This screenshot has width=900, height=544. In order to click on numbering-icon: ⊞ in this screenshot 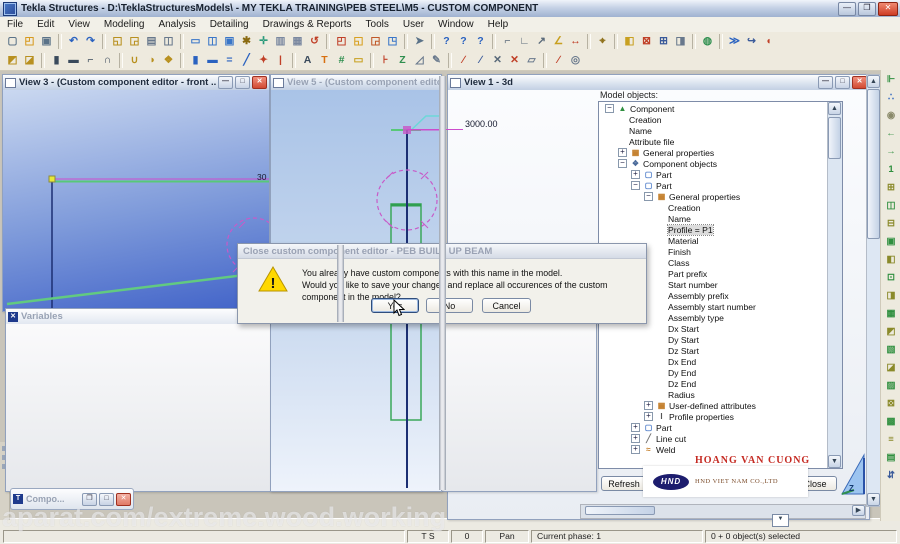, I will do `click(663, 41)`.